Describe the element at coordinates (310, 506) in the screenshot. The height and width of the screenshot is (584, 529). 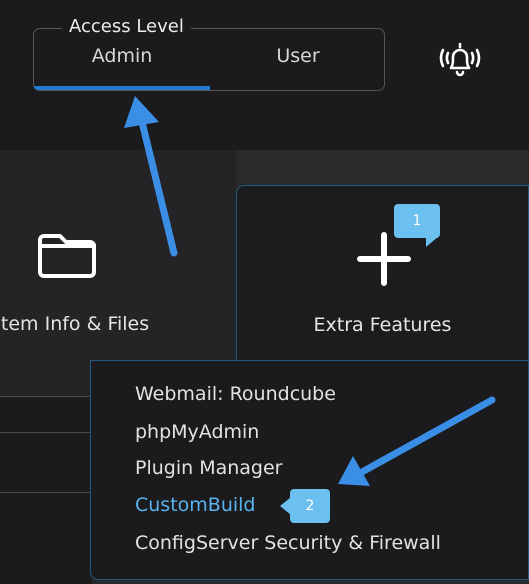
I see `step-badge-2: 2` at that location.